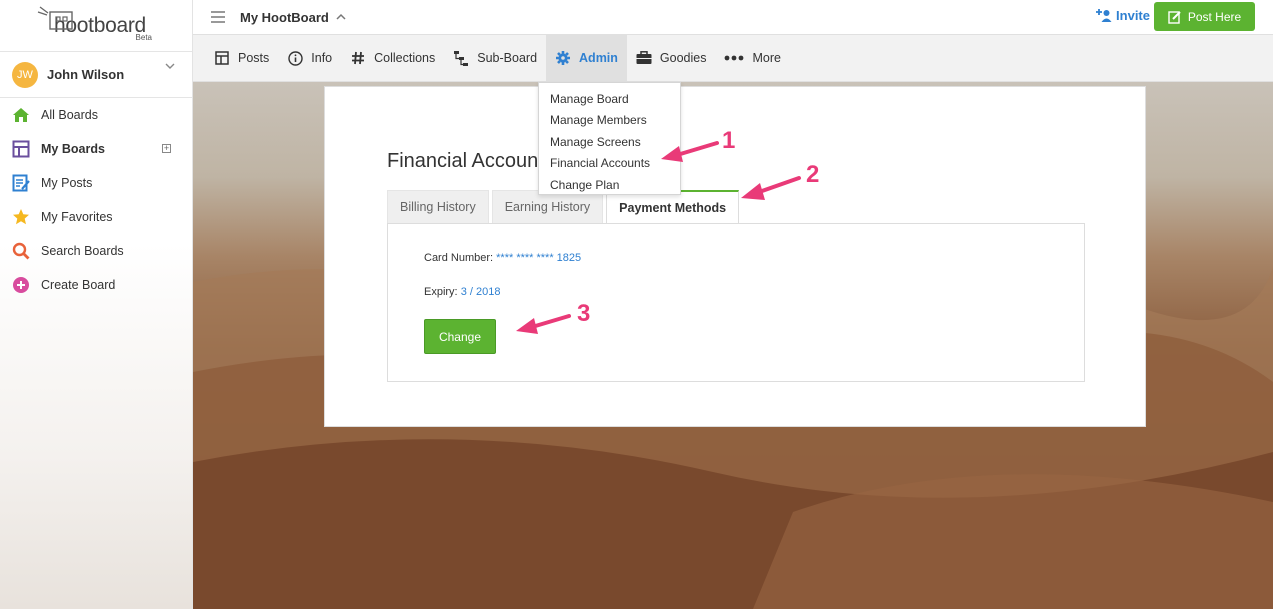 The width and height of the screenshot is (1273, 609). Describe the element at coordinates (1133, 15) in the screenshot. I see `invite-label: Invite` at that location.